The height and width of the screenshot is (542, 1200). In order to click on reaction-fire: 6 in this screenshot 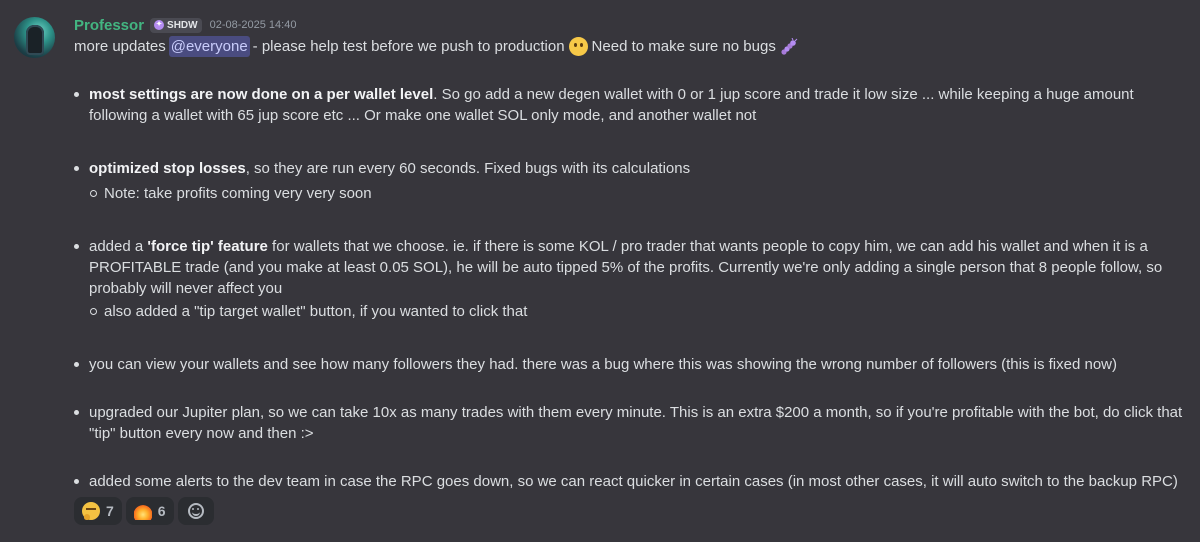, I will do `click(149, 511)`.